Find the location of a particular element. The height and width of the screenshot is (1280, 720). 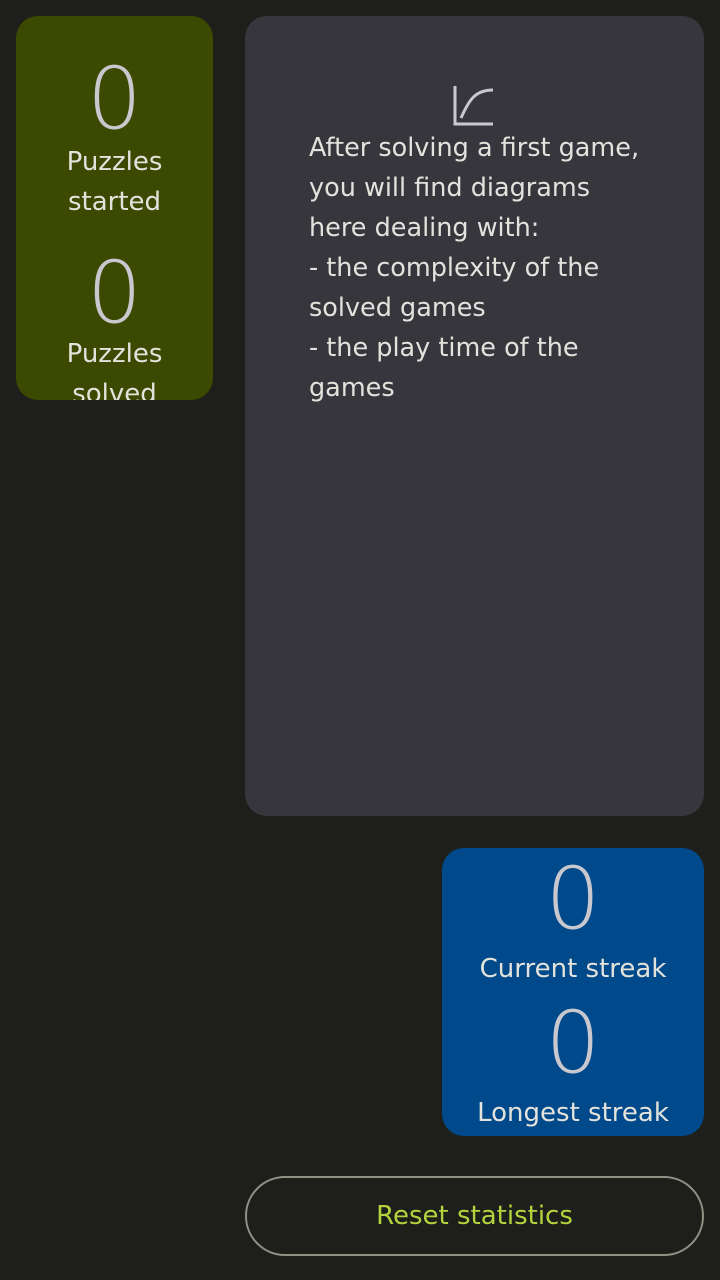

puzzles-card: 0 Puzzles started 0 Puzzles solved is located at coordinates (114, 208).